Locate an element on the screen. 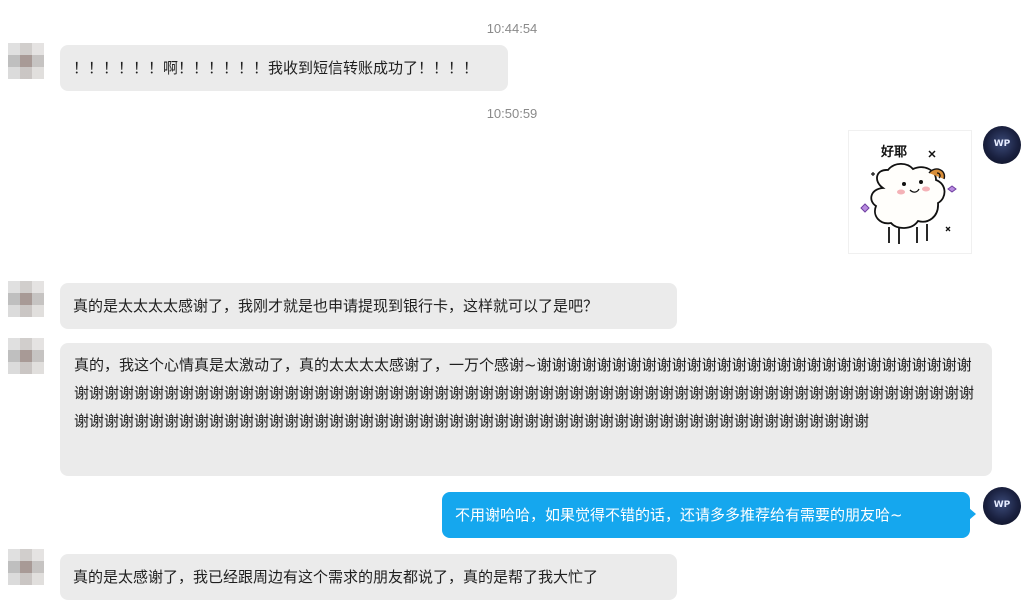  sticker-message: 好耶 is located at coordinates (910, 192).